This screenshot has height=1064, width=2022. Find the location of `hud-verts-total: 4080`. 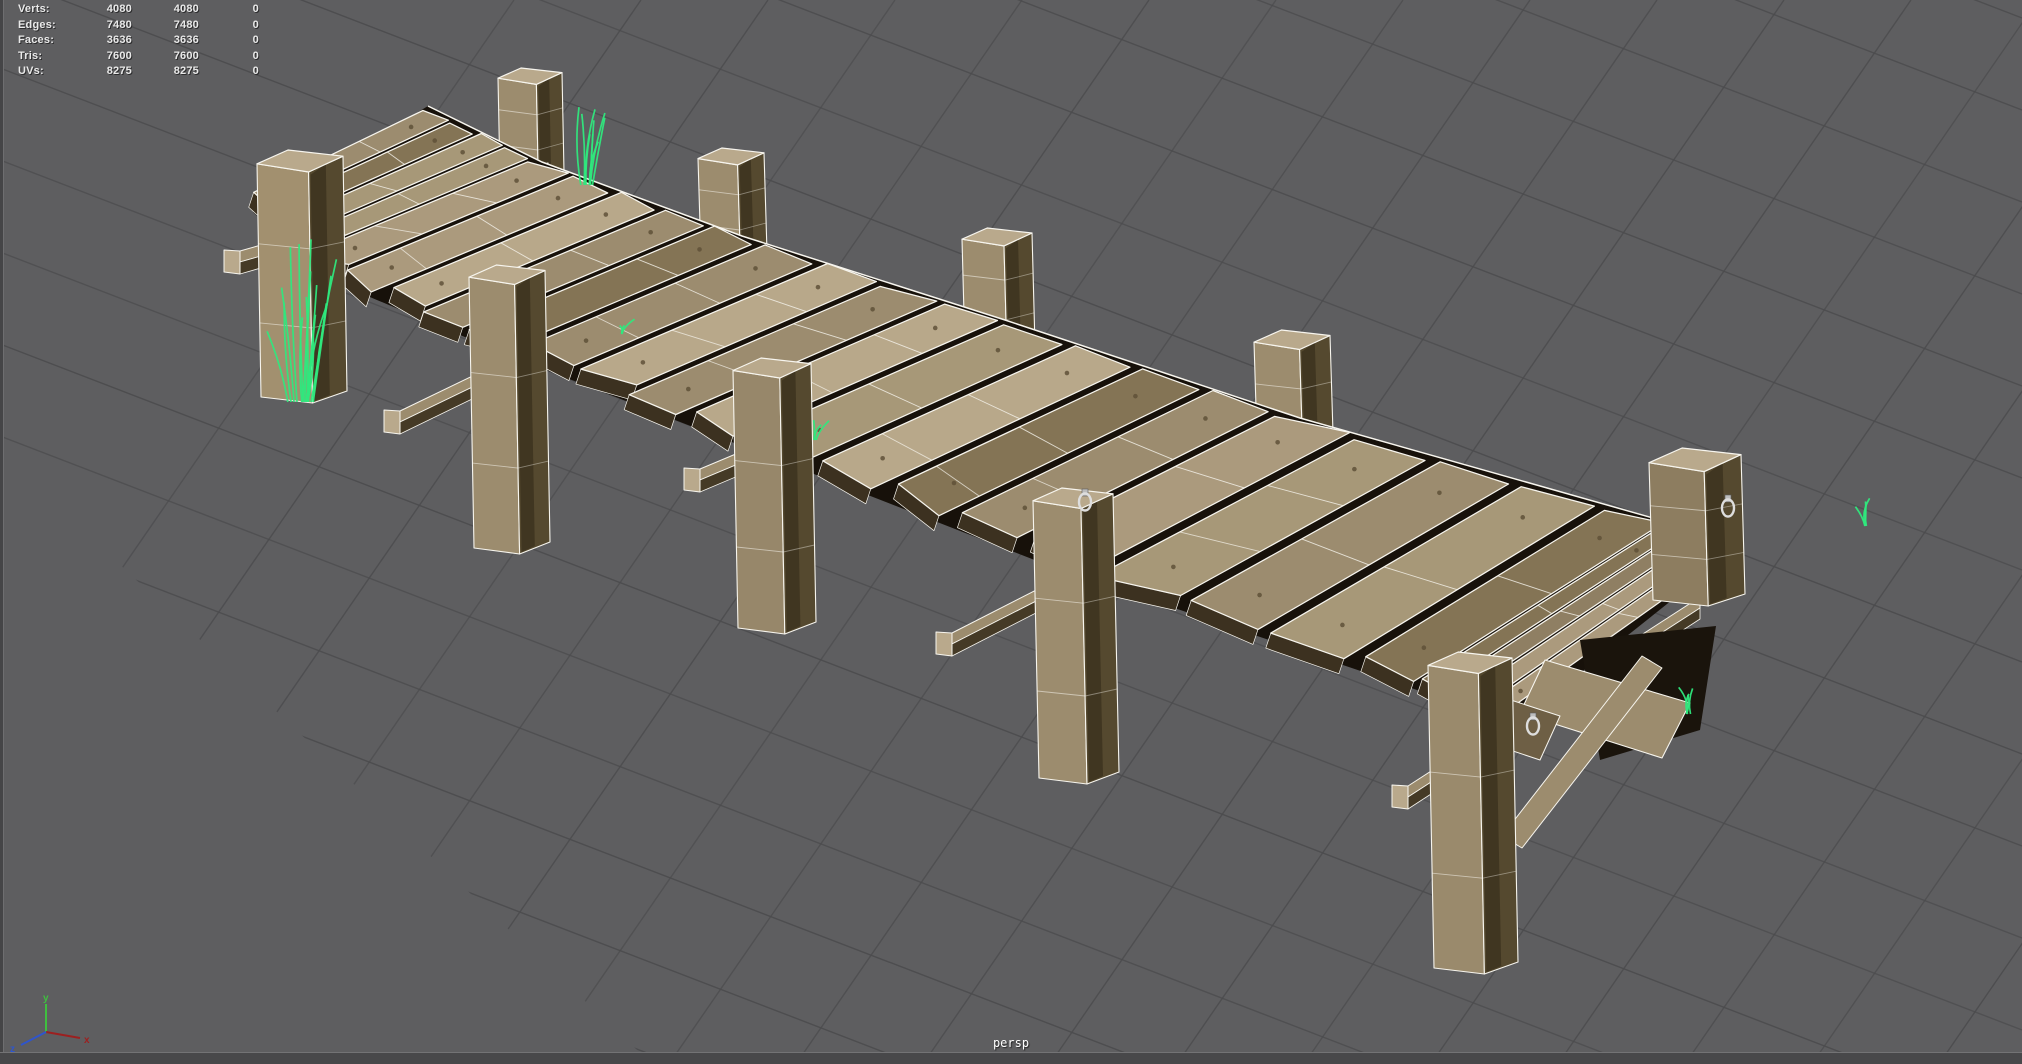

hud-verts-total: 4080 is located at coordinates (119, 9).